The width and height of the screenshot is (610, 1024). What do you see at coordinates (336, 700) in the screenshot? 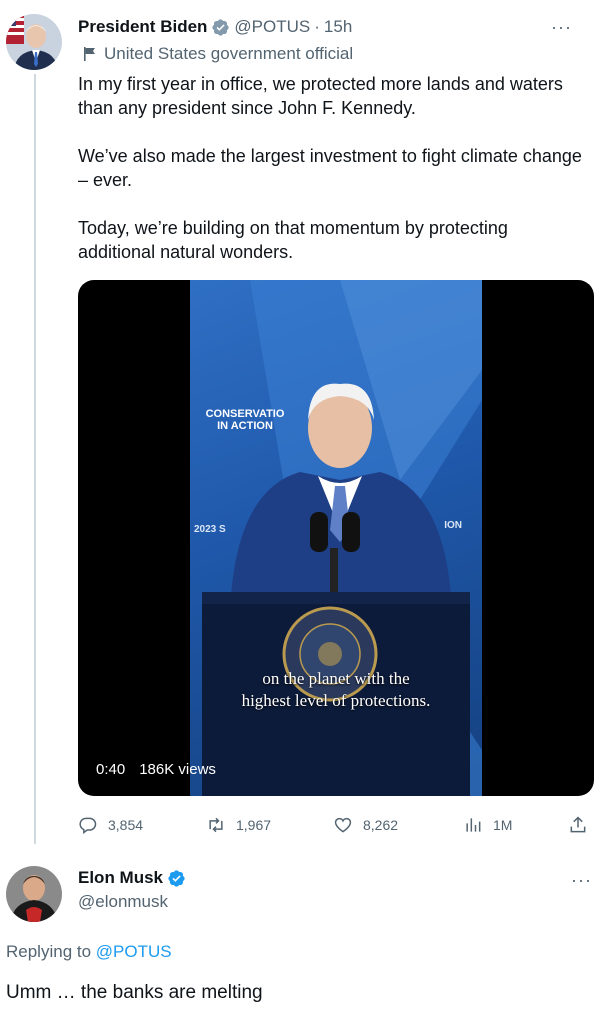
I see `caption-line: highest level of protections.` at bounding box center [336, 700].